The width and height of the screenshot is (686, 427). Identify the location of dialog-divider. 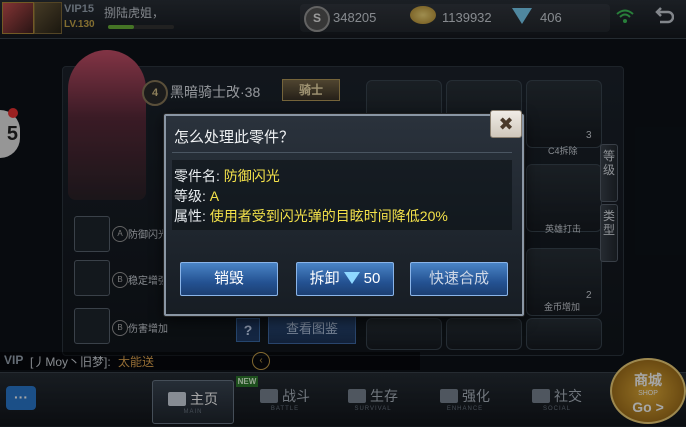
(342, 152).